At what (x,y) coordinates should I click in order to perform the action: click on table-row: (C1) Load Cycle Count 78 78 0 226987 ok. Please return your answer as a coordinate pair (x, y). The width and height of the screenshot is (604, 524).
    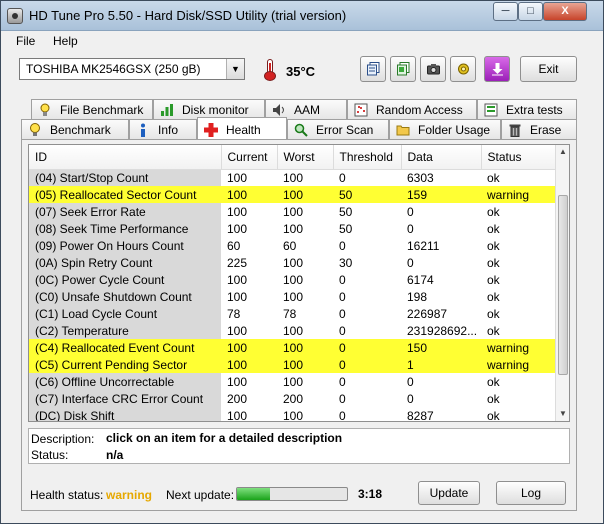
    Looking at the image, I should click on (293, 313).